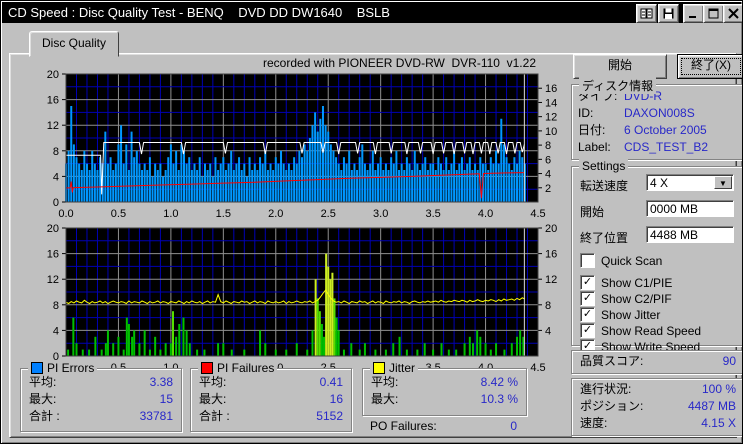 The image size is (743, 444). I want to click on svg-text: 2.5, so click(328, 214).